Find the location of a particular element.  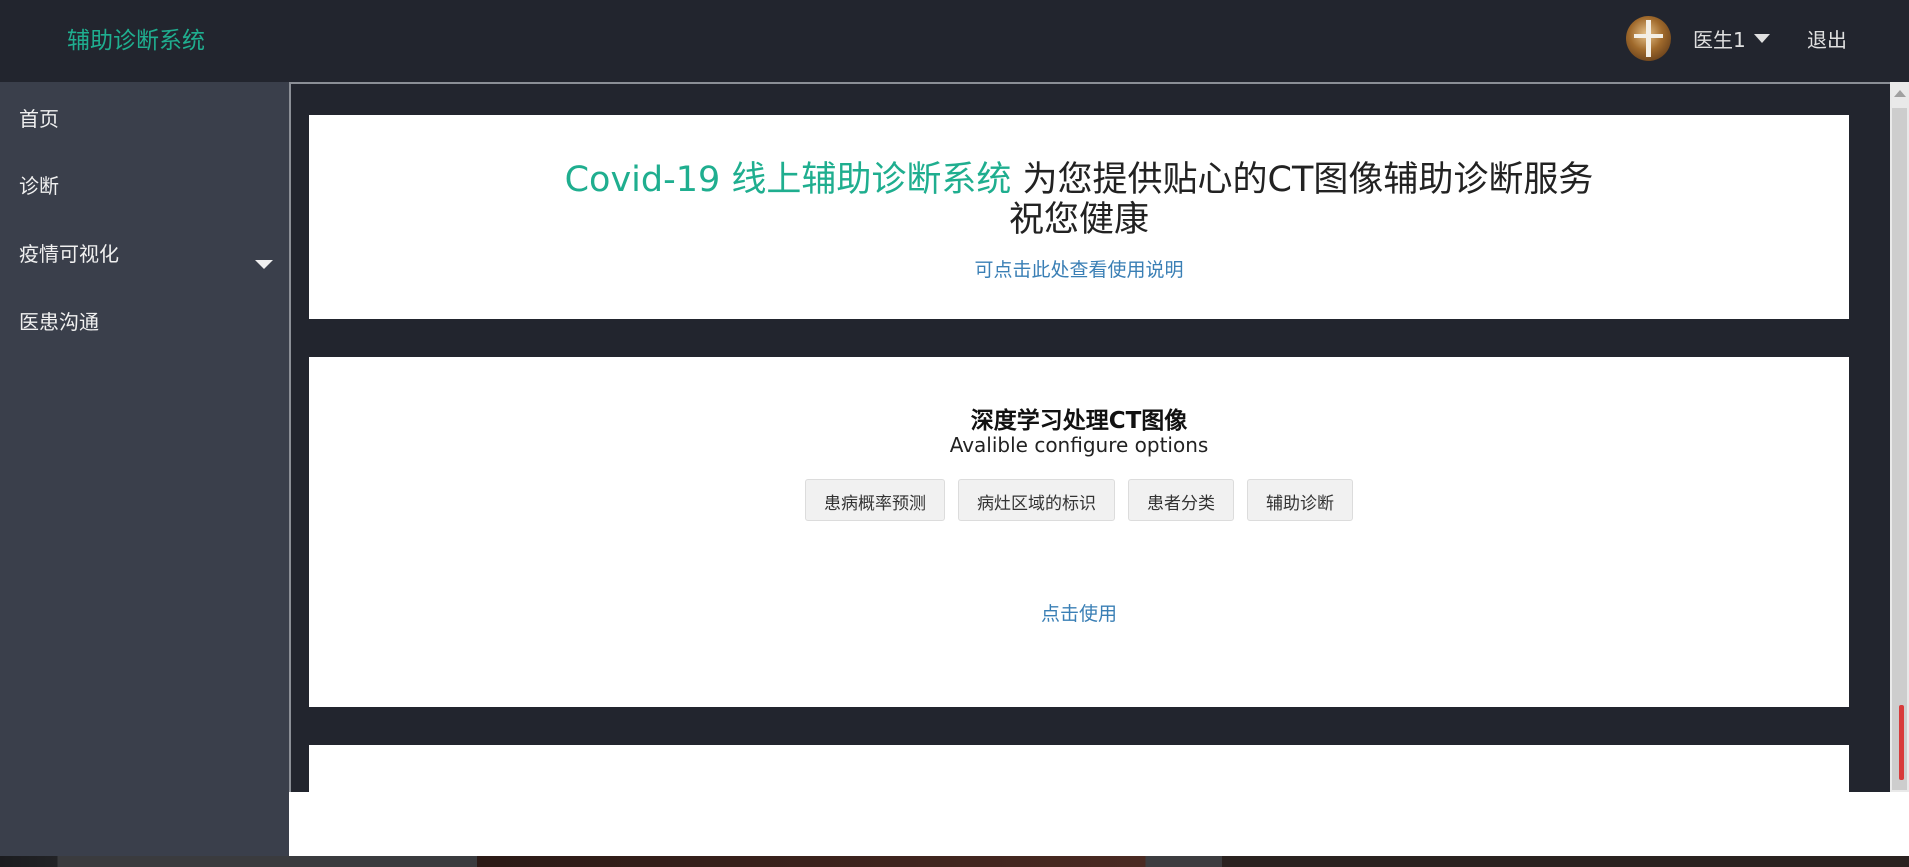

option-probability-prediction-button: 患病概率预测 is located at coordinates (875, 500).